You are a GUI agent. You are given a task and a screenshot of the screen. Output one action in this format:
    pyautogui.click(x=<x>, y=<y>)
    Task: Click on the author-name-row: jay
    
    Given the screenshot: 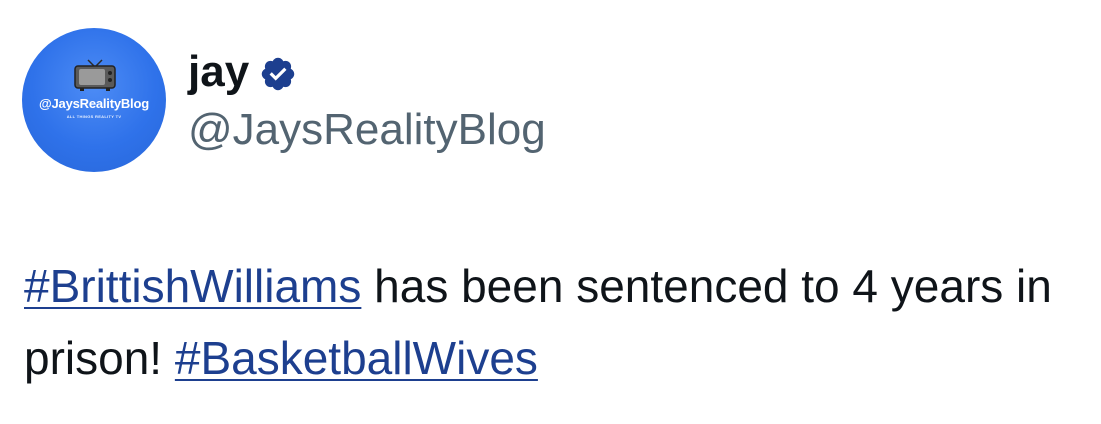 What is the action you would take?
    pyautogui.click(x=242, y=72)
    